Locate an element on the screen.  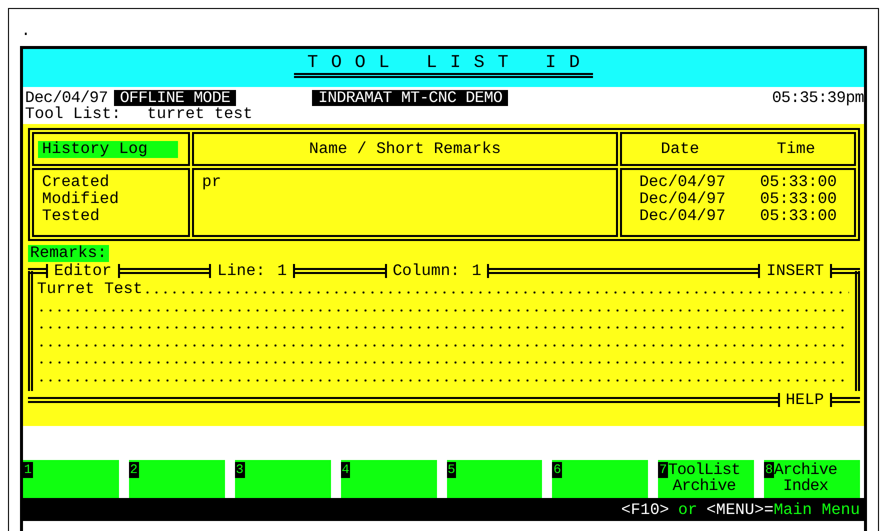
key-hint: <F10> is located at coordinates (645, 509).